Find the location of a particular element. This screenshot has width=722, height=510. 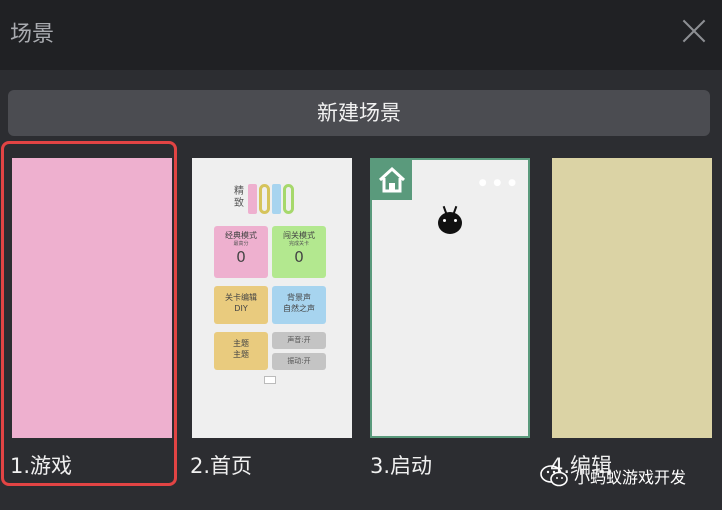

tile-sound: 声音:开 is located at coordinates (299, 340).